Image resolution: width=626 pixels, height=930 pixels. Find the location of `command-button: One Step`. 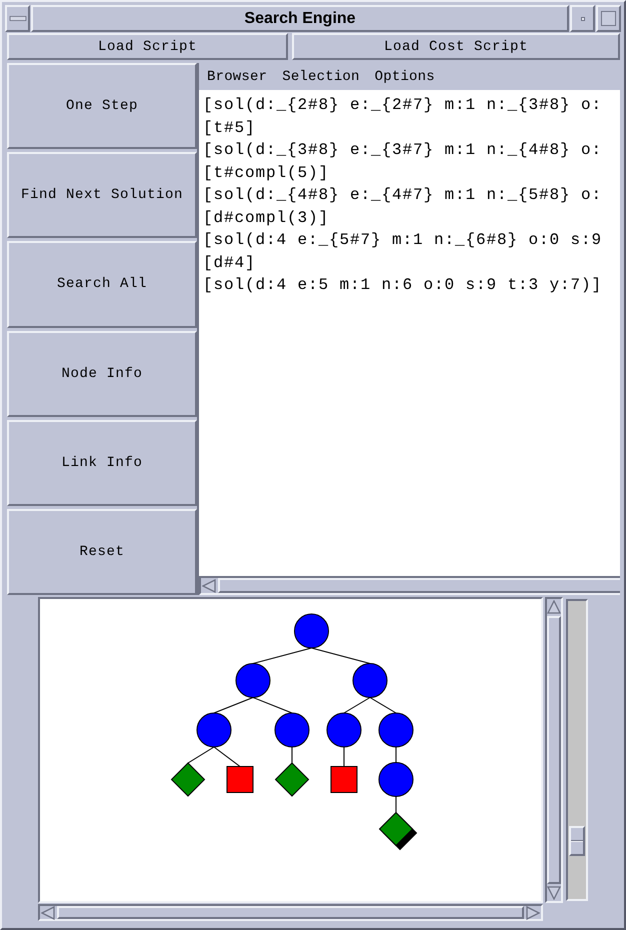

command-button: One Step is located at coordinates (102, 106).